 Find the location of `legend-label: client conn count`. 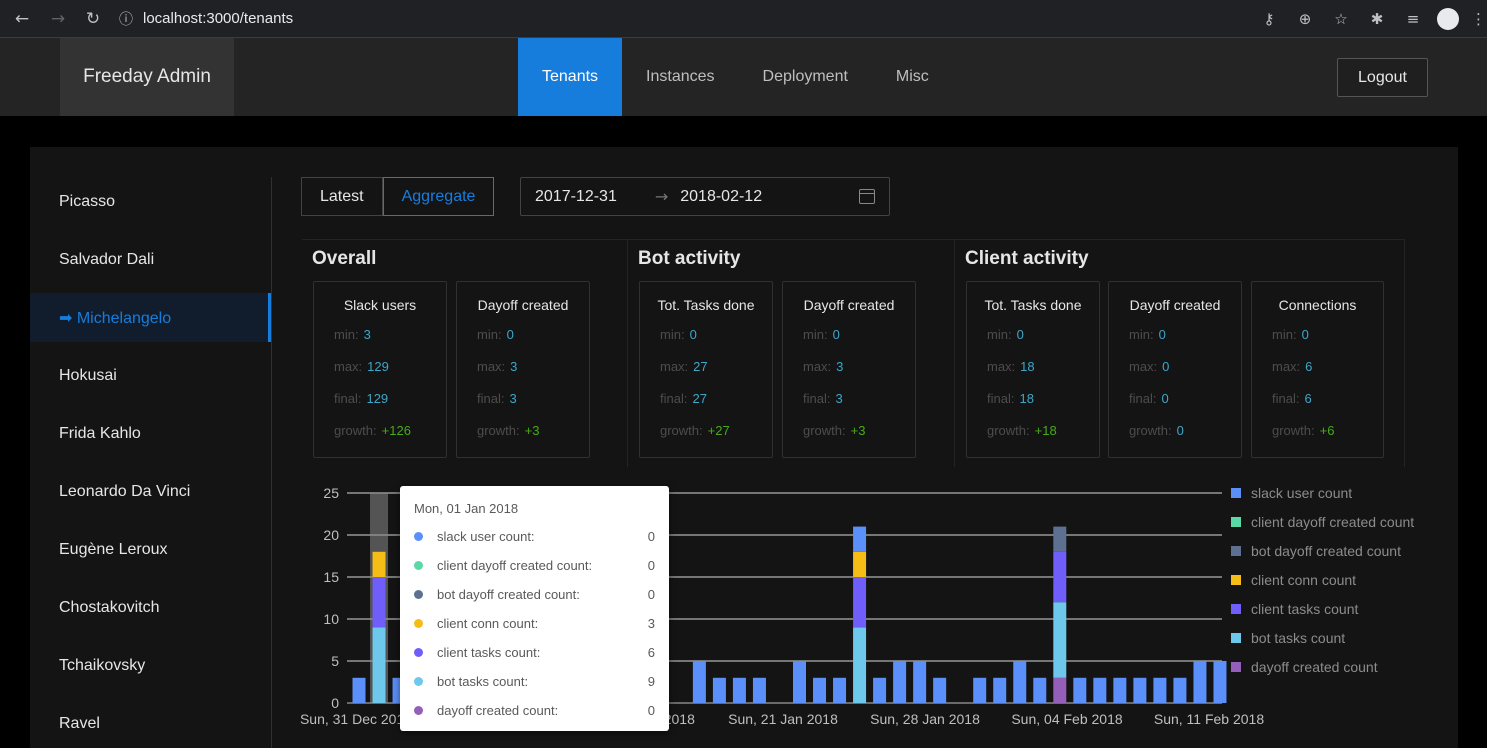

legend-label: client conn count is located at coordinates (1303, 580).